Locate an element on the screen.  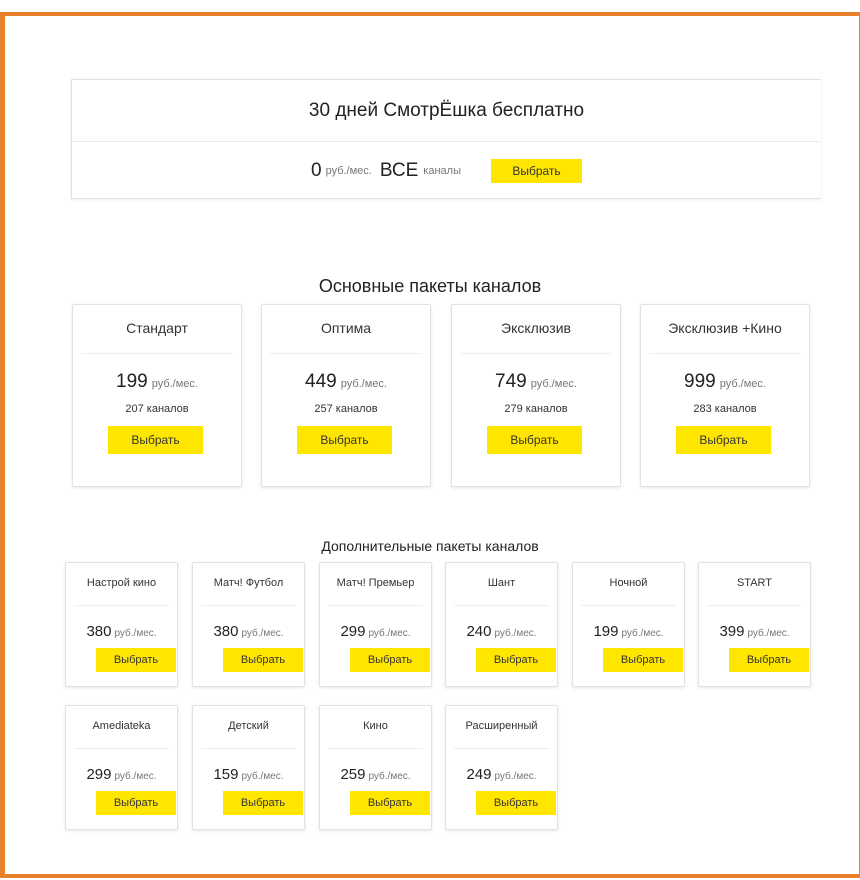
extra-package-card: Ночной 199 руб./мес. Выбрать is located at coordinates (628, 624).